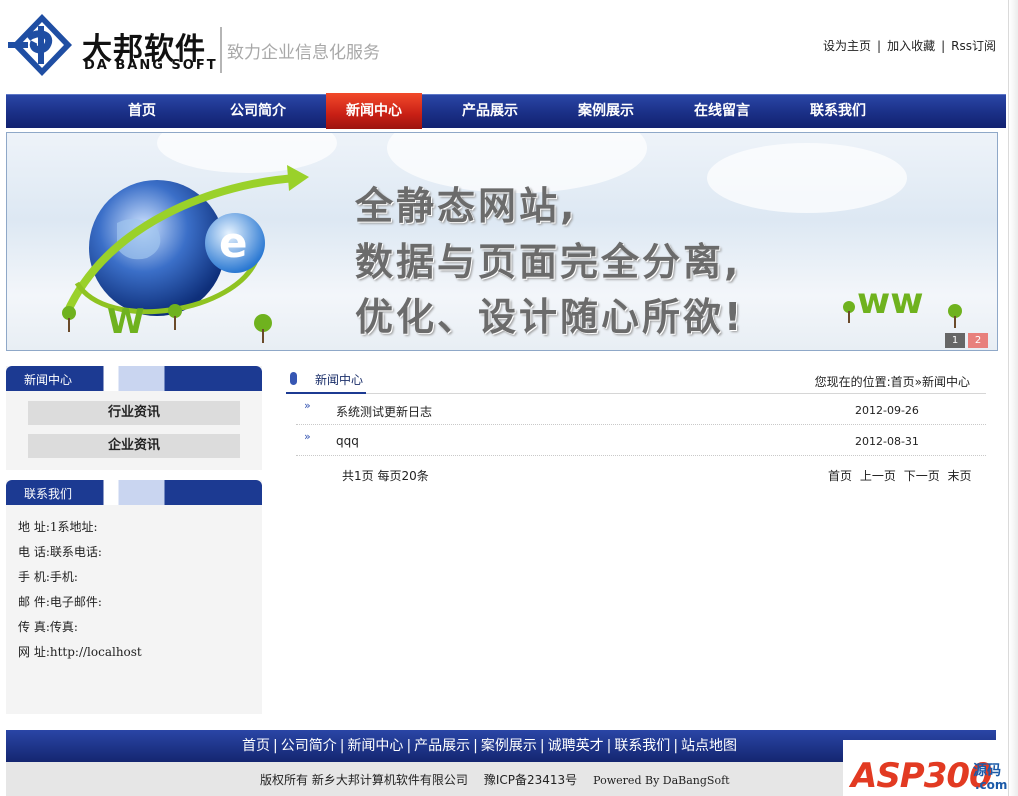 The height and width of the screenshot is (796, 1018). I want to click on footer-link-jobs: 诚聘英才, so click(576, 746).